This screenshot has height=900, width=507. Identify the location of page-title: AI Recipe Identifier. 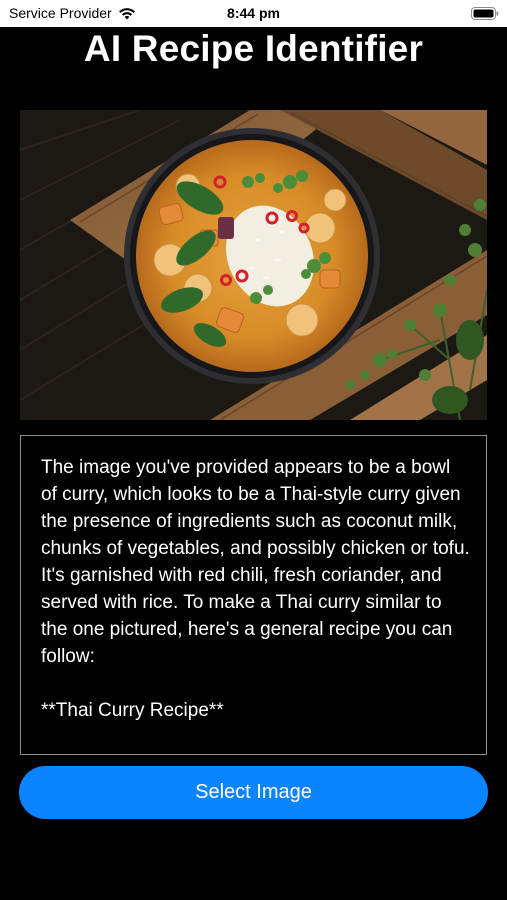
(253, 48).